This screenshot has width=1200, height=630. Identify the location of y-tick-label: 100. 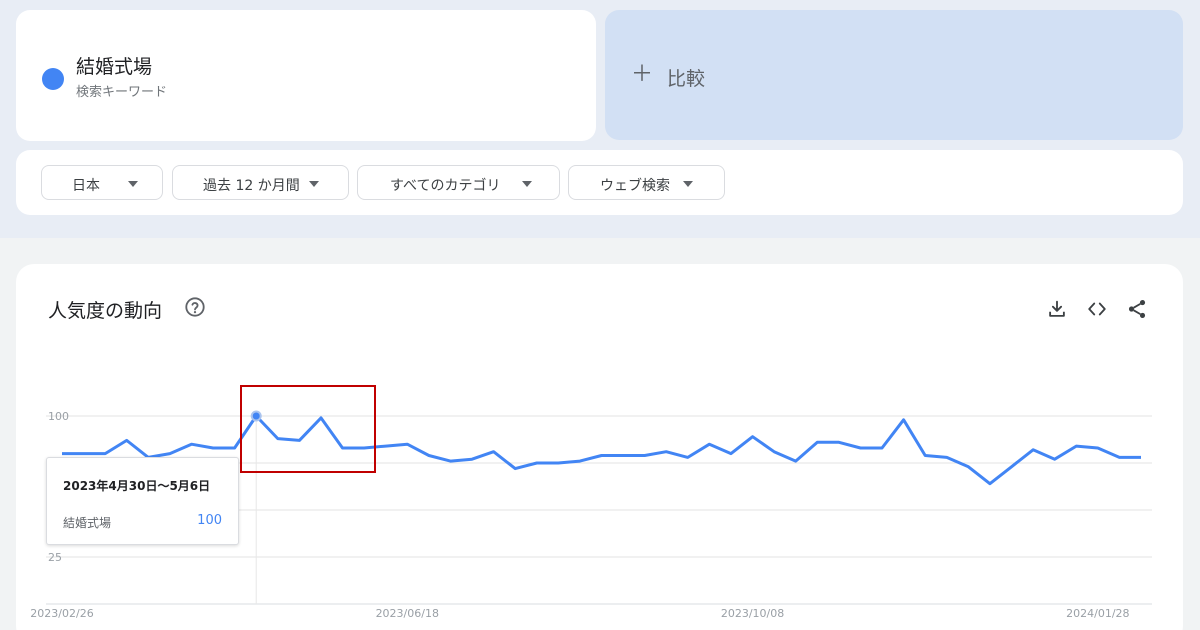
(58, 416).